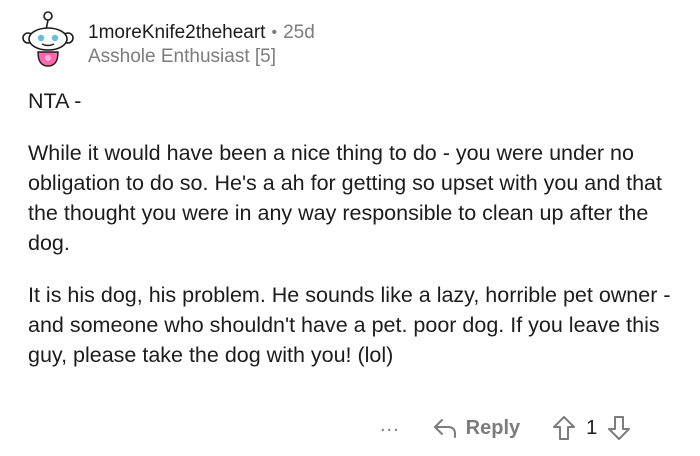  What do you see at coordinates (619, 428) in the screenshot?
I see `downvote-arrow-icon` at bounding box center [619, 428].